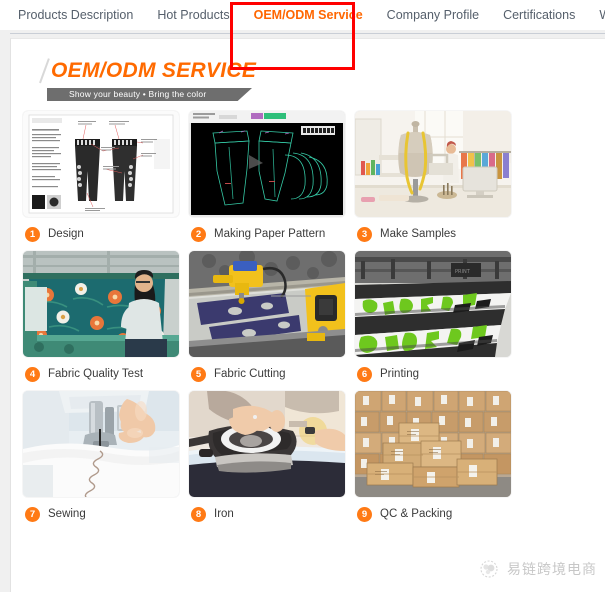  Describe the element at coordinates (463, 272) in the screenshot. I see `svg-text: PRINT` at that location.